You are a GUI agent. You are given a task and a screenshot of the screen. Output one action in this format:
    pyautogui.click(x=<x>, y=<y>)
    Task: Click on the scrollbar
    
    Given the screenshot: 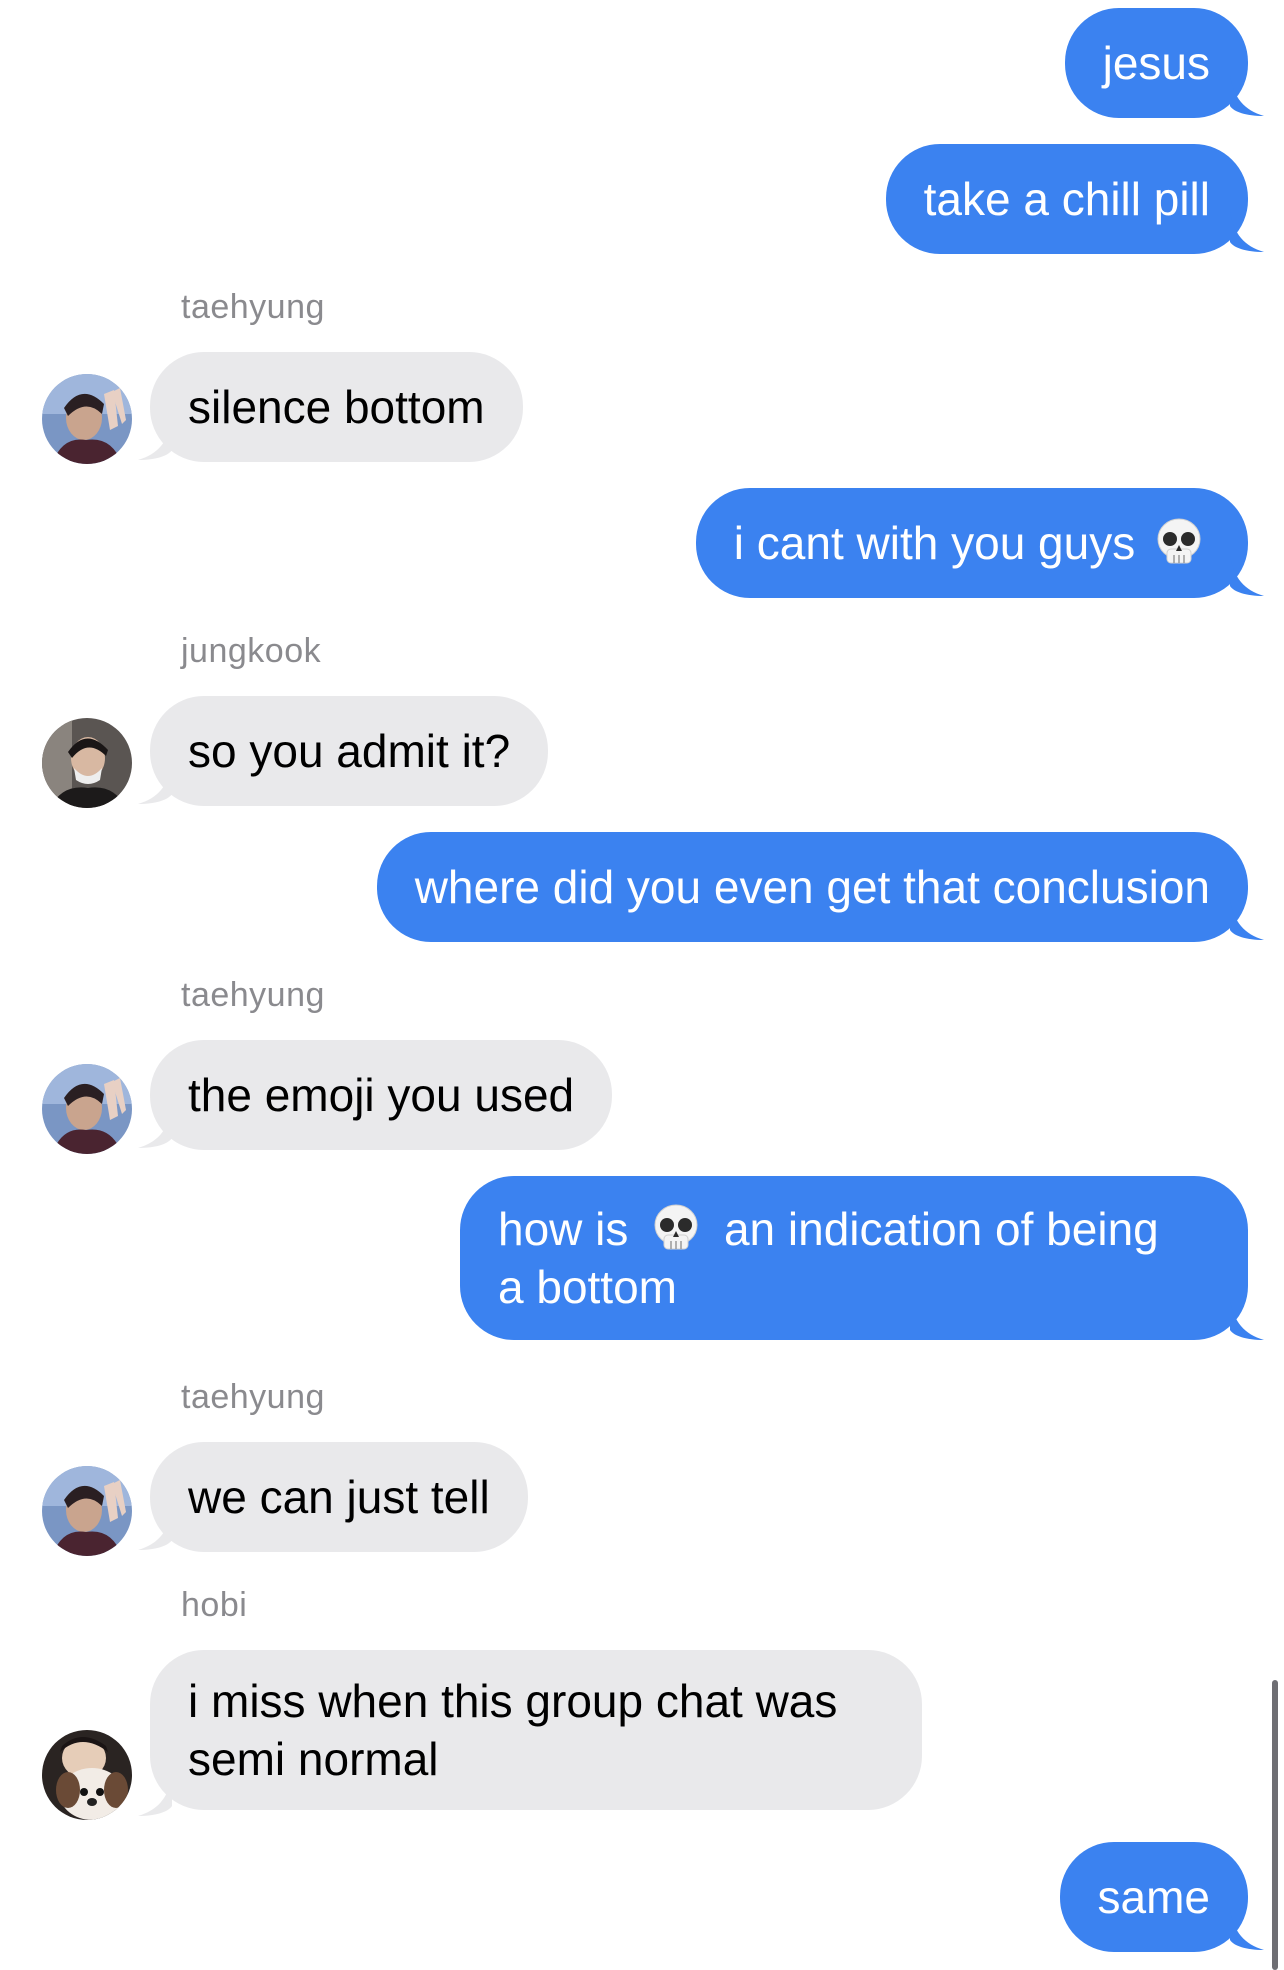 What is the action you would take?
    pyautogui.click(x=1275, y=1825)
    